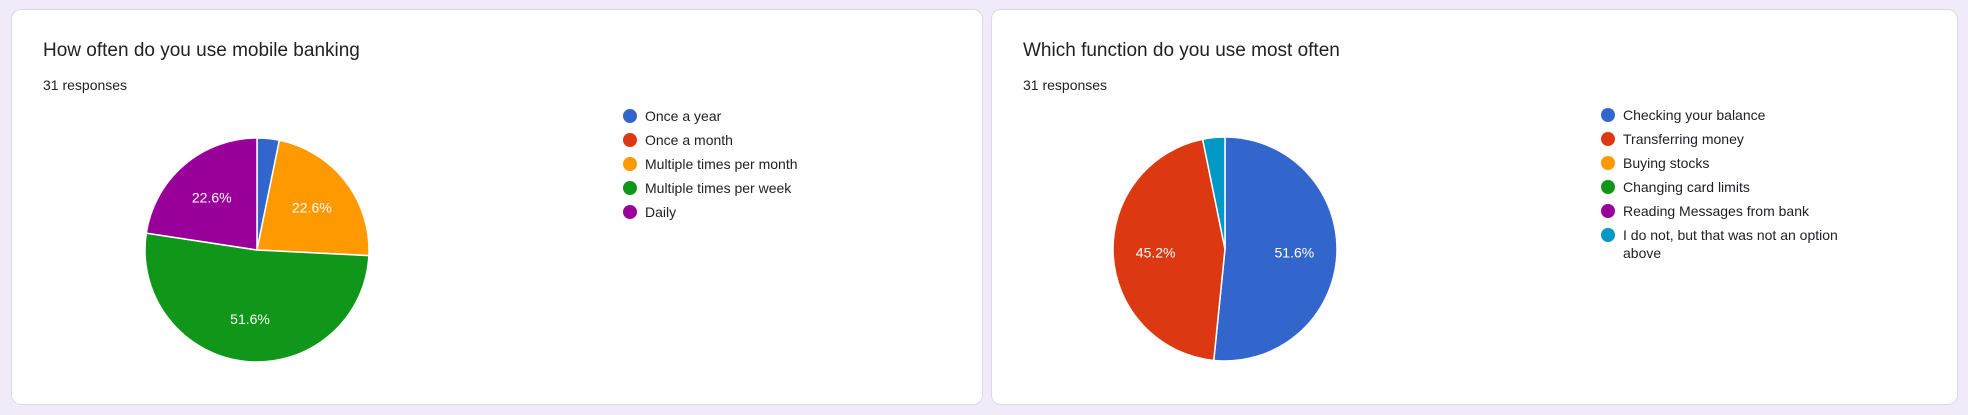  I want to click on legend-item-reading-messages-from-bank: Reading Messages from bank, so click(1737, 211).